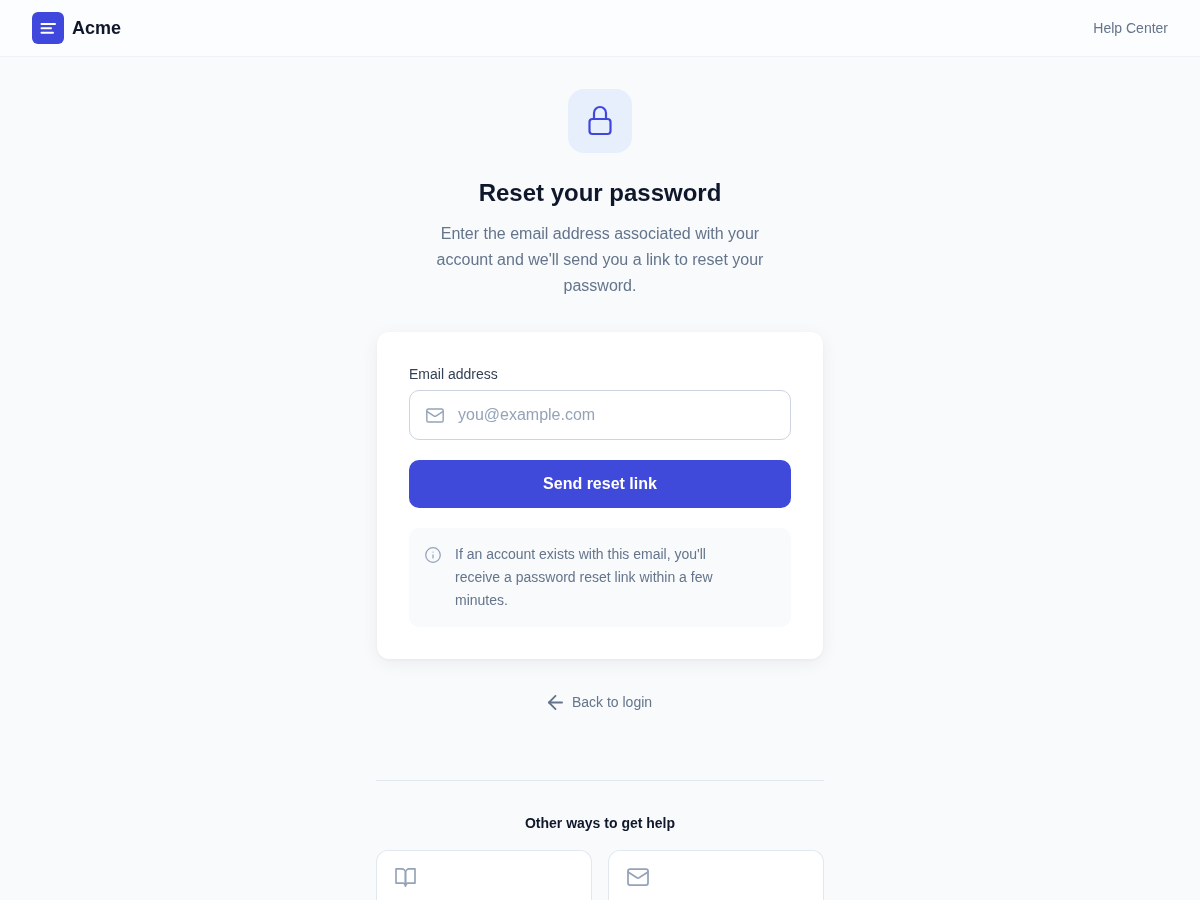 The height and width of the screenshot is (900, 1200). Describe the element at coordinates (600, 193) in the screenshot. I see `page-title: Reset your password` at that location.